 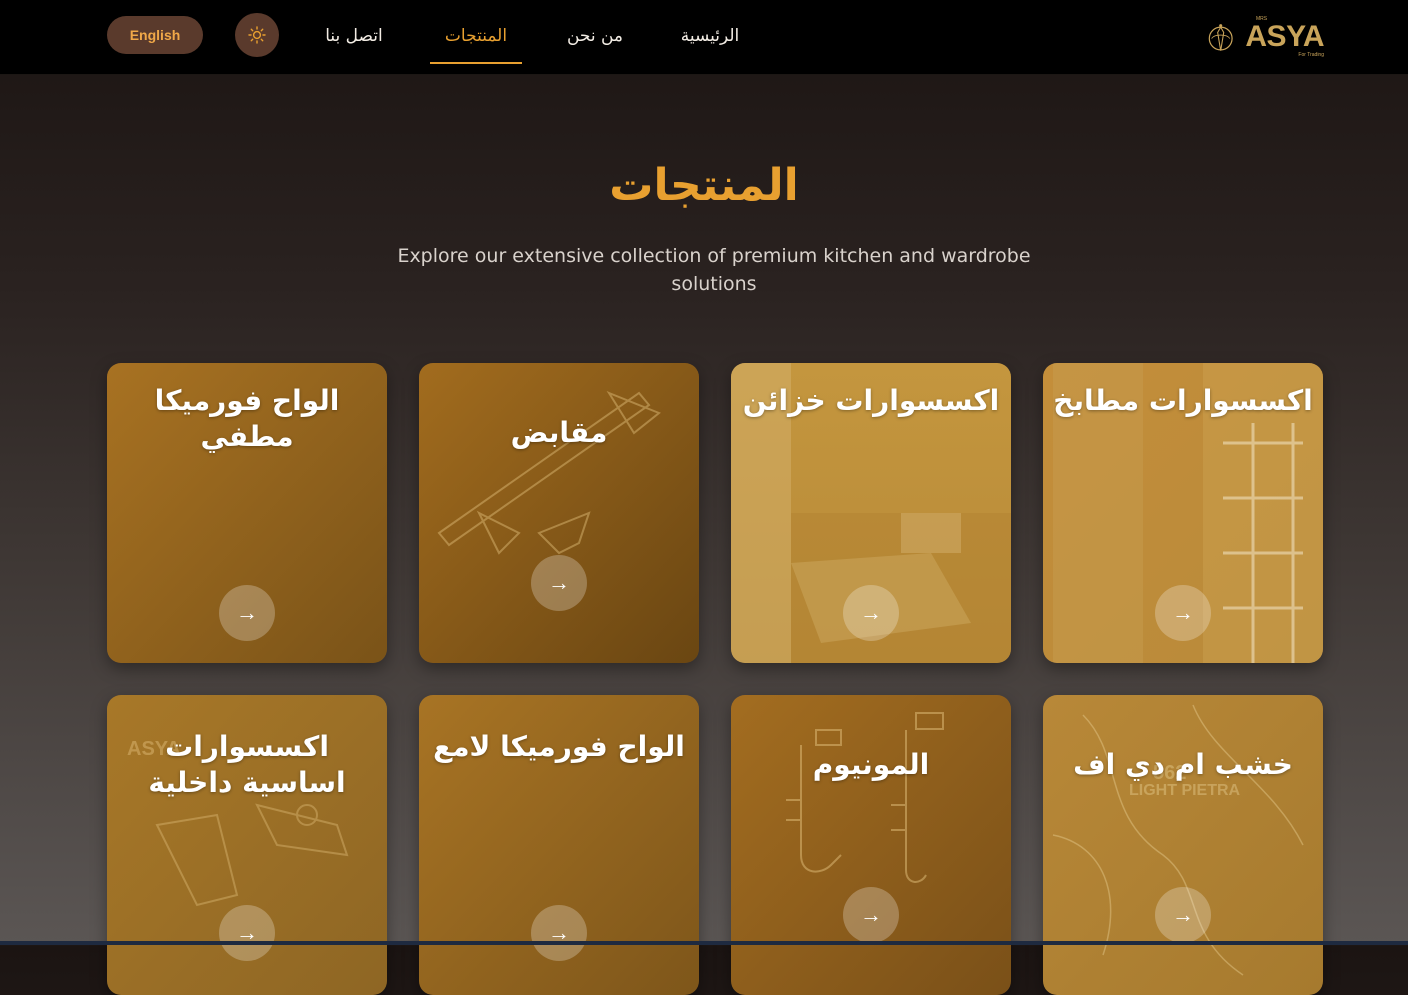 What do you see at coordinates (710, 36) in the screenshot?
I see `nav-link-home: الرئيسية` at bounding box center [710, 36].